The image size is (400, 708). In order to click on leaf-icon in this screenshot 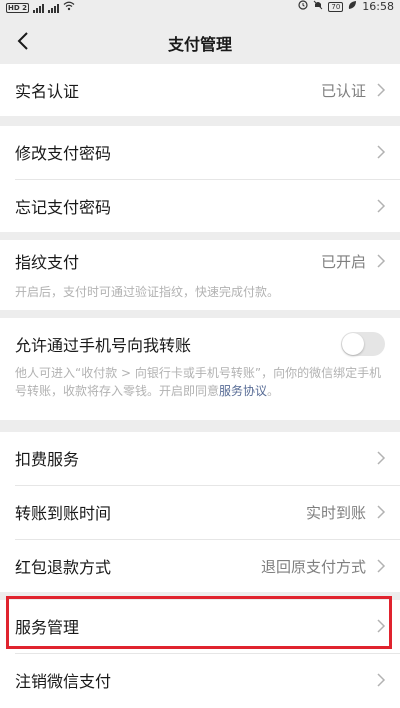, I will do `click(352, 6)`.